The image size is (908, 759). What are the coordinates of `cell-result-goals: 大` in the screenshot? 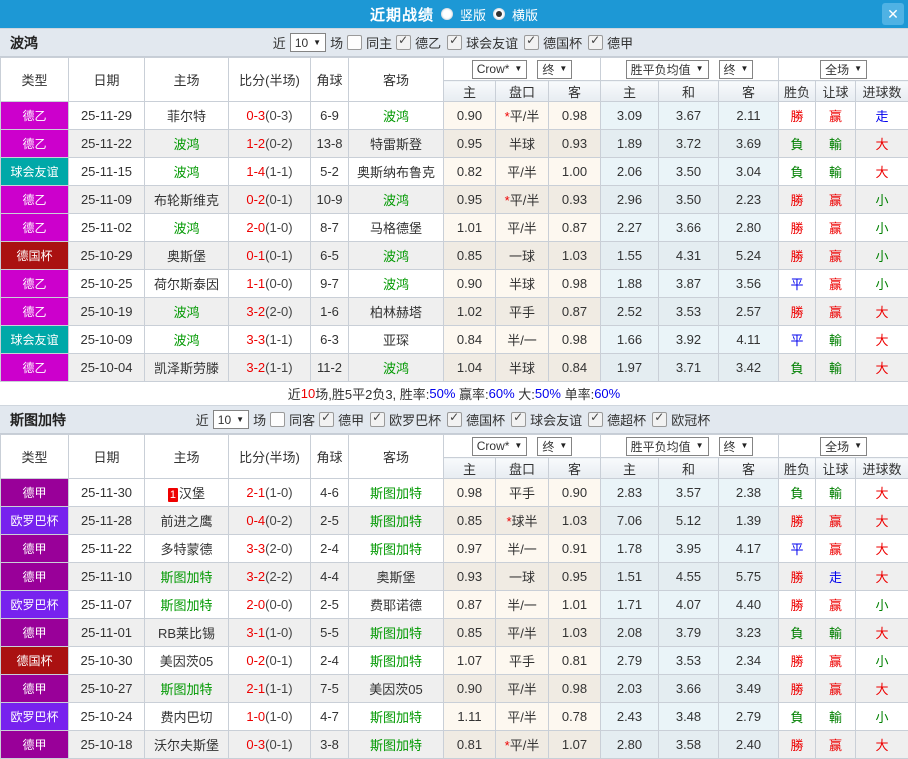 It's located at (882, 144).